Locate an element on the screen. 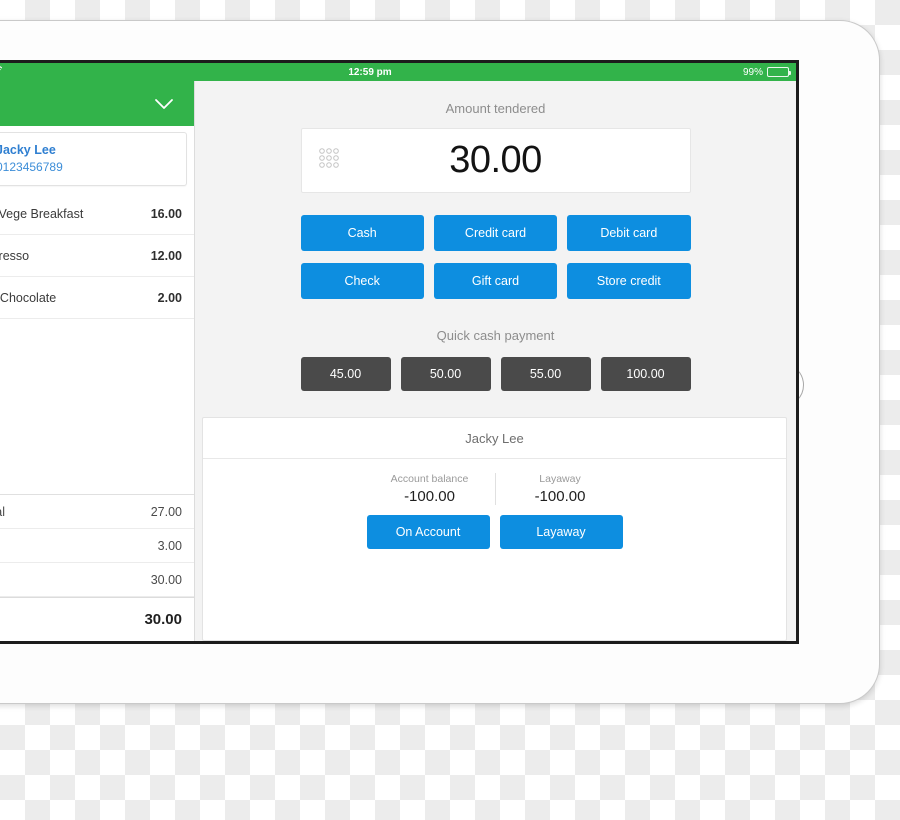 The height and width of the screenshot is (820, 900). layaway-value: -100.00 is located at coordinates (560, 496).